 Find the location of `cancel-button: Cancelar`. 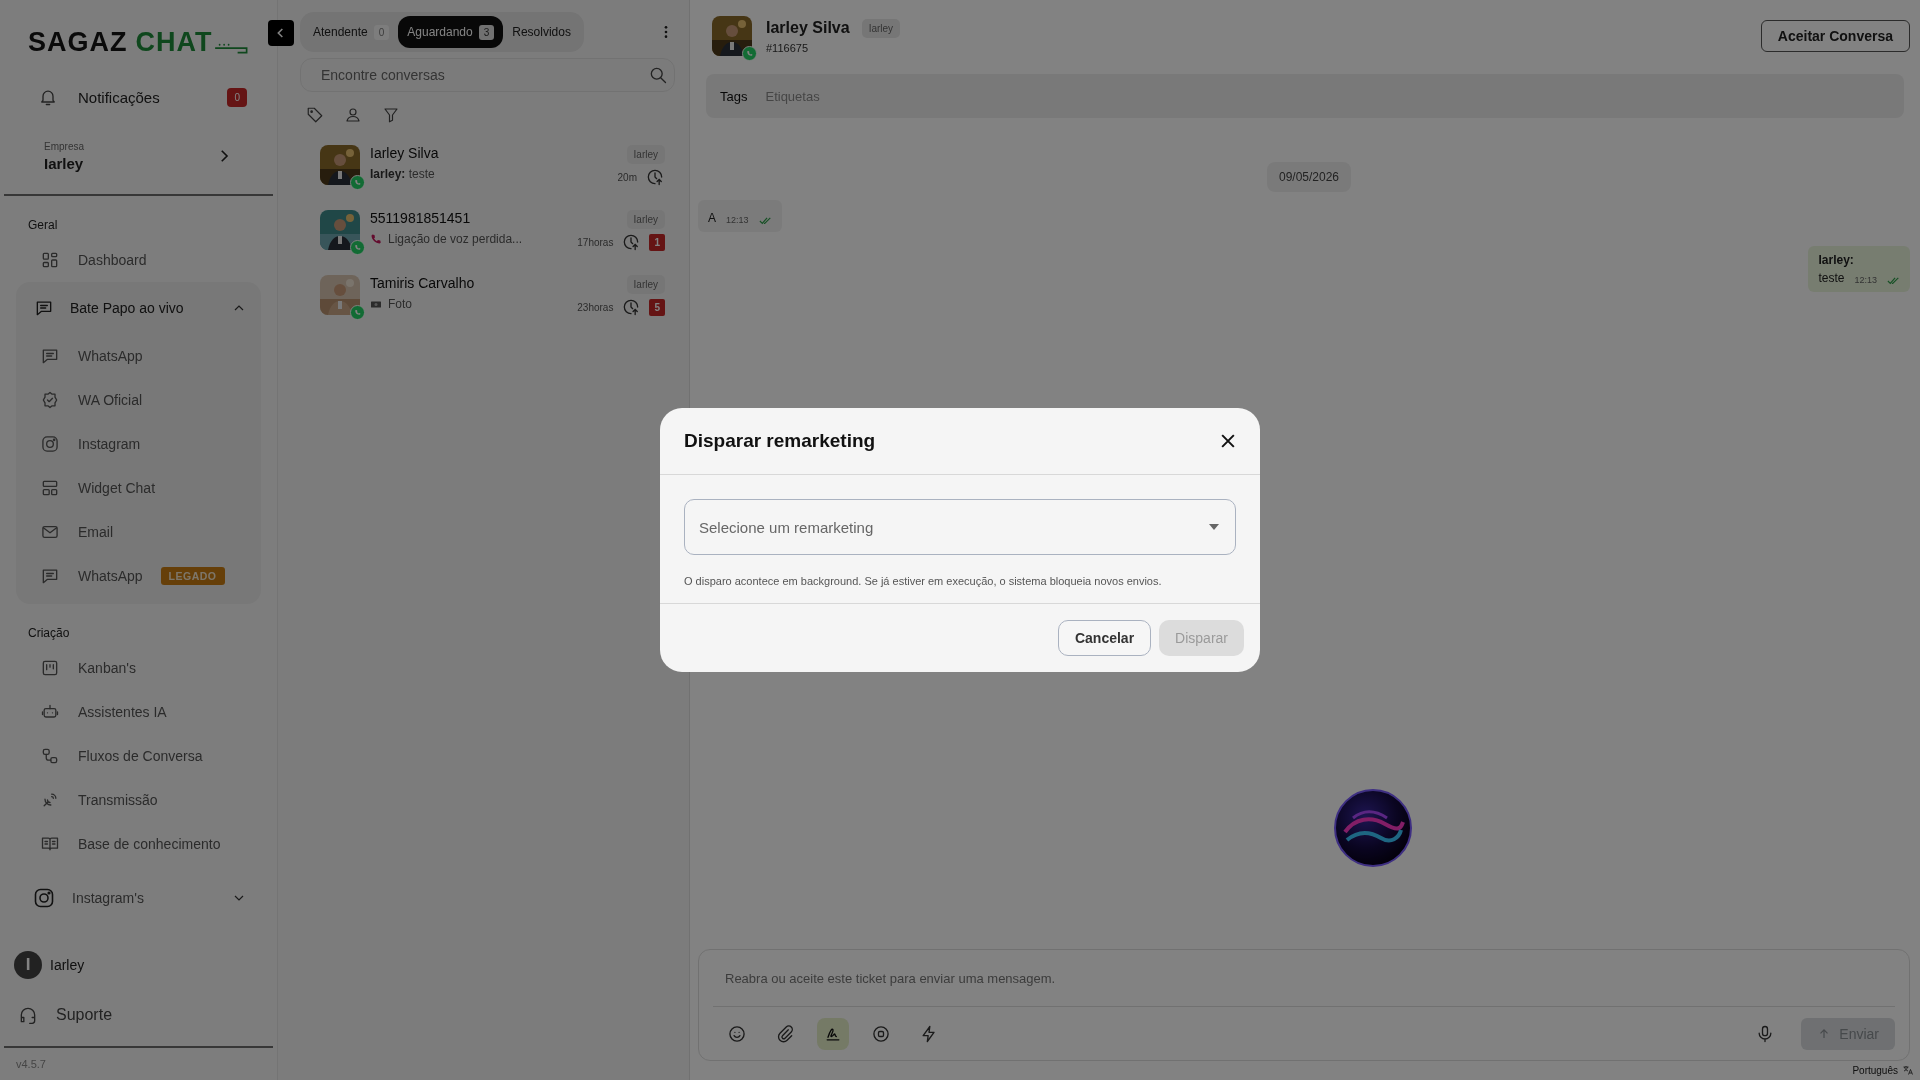

cancel-button: Cancelar is located at coordinates (1104, 638).